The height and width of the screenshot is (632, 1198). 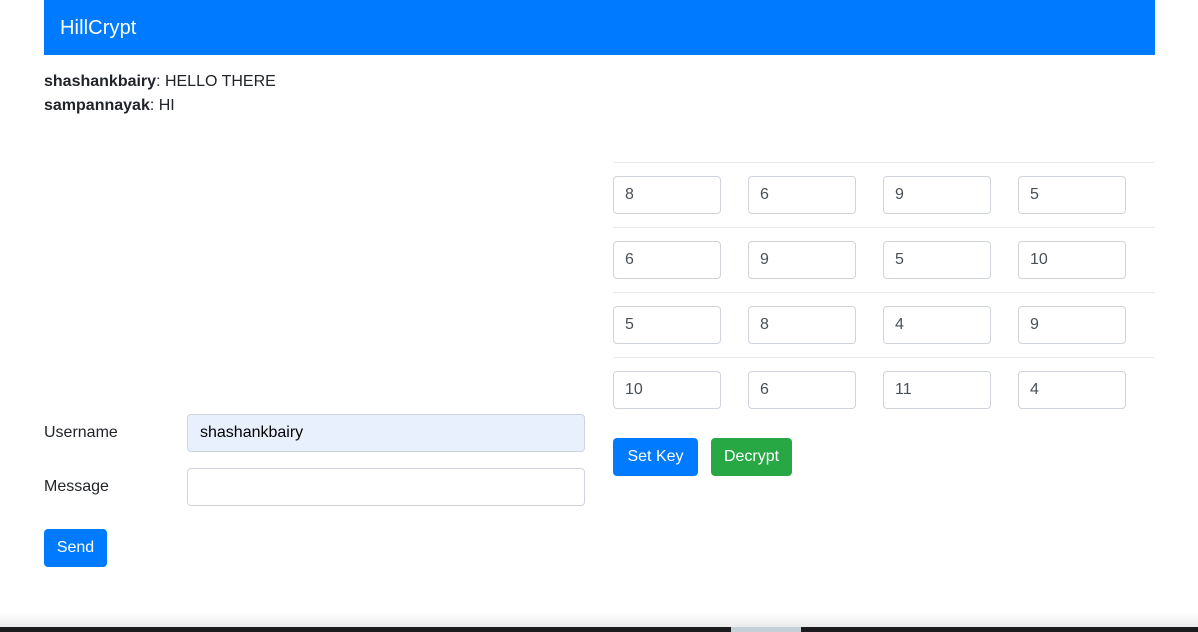 I want to click on message-row: Message, so click(x=324, y=487).